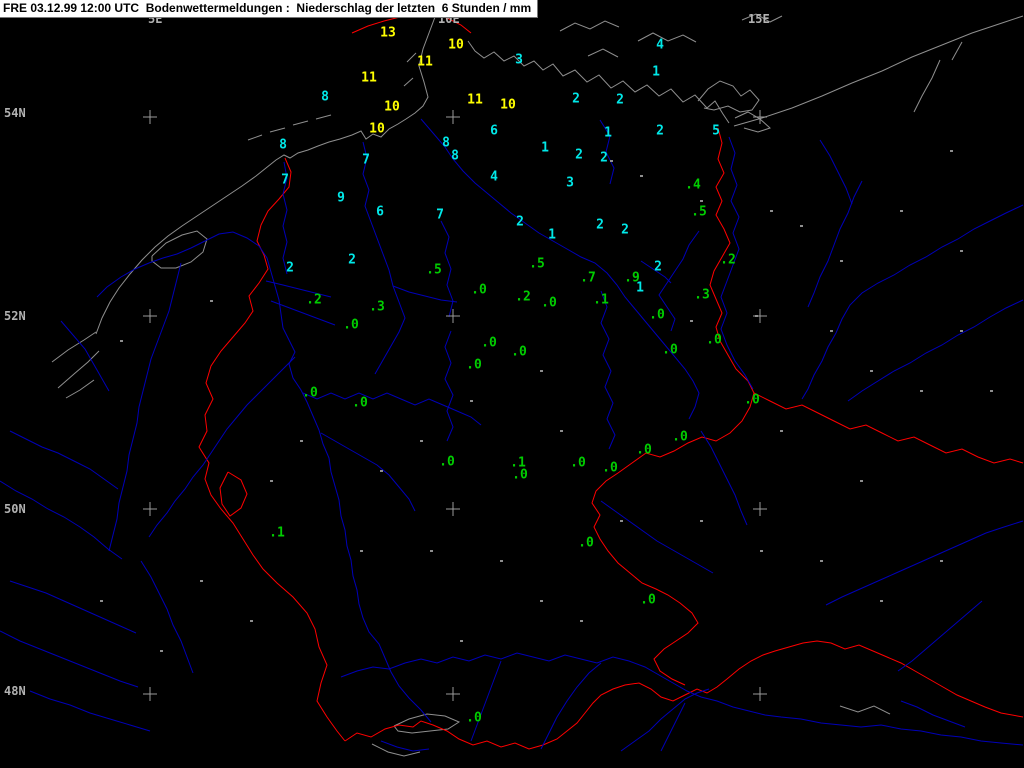  I want to click on river-leine, so click(447, 269).